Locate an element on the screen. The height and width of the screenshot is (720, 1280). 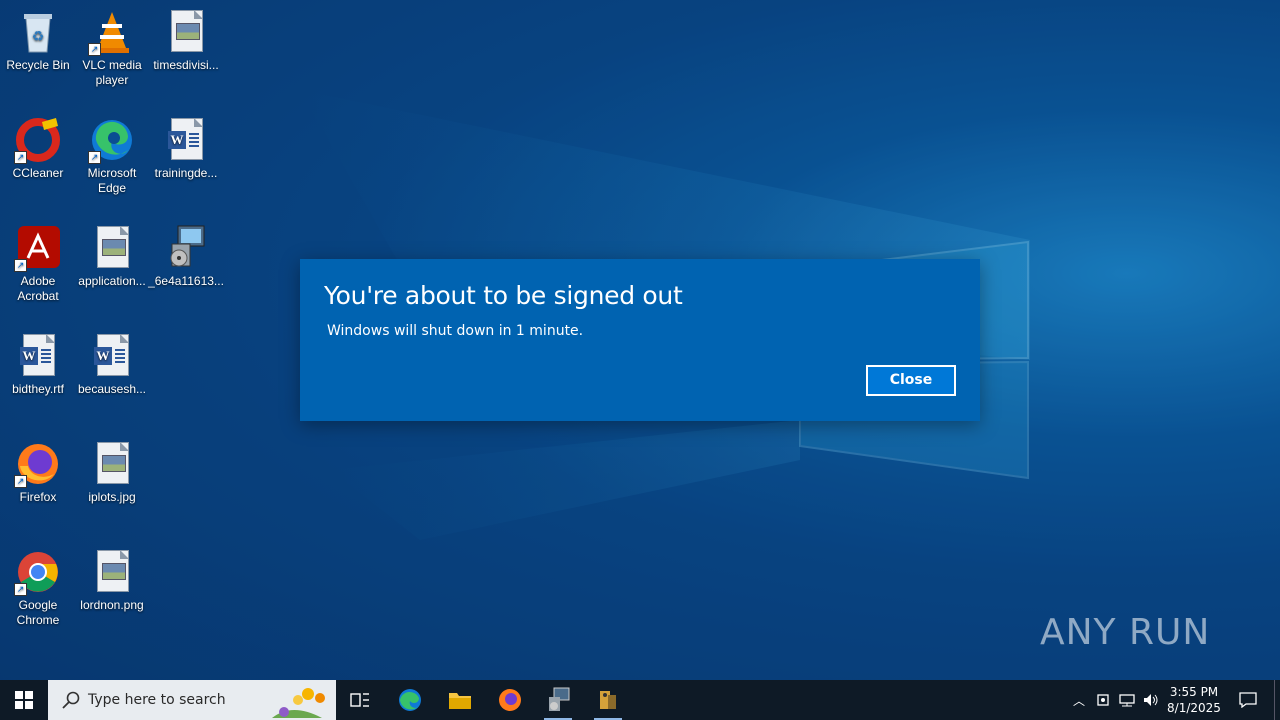
taskbar-installer is located at coordinates (558, 700).